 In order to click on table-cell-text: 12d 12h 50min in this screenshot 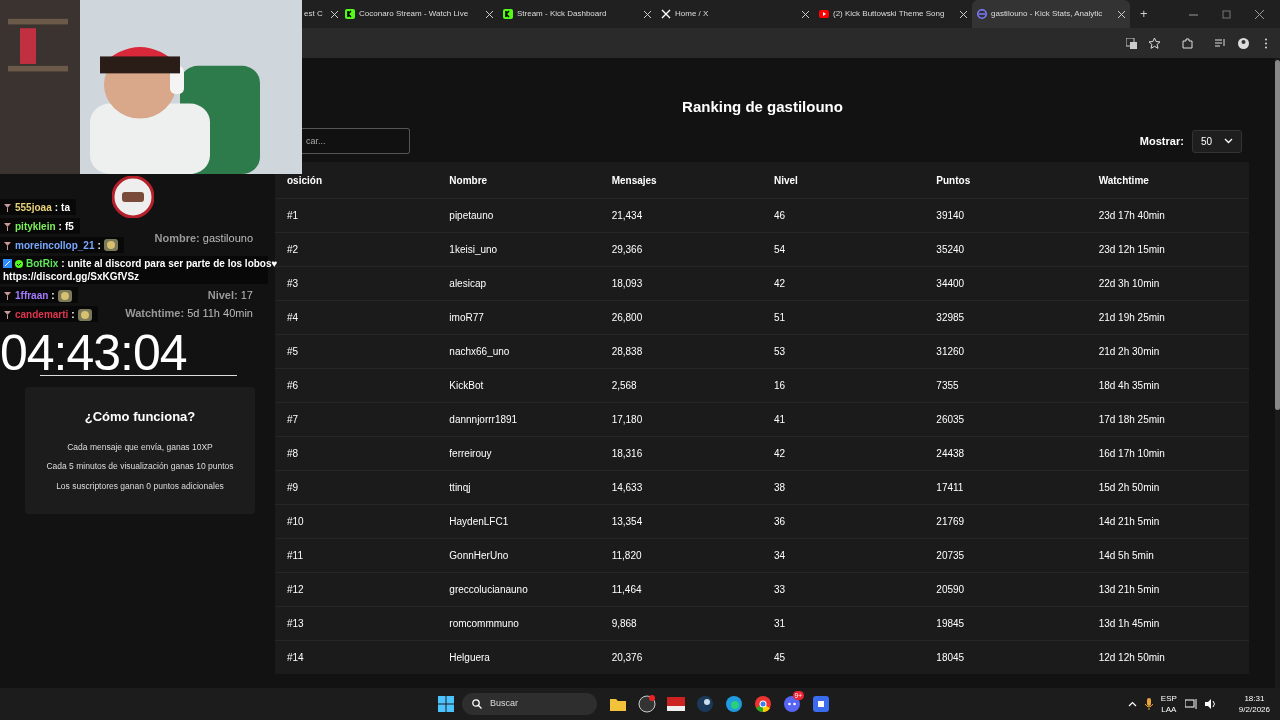, I will do `click(1131, 658)`.